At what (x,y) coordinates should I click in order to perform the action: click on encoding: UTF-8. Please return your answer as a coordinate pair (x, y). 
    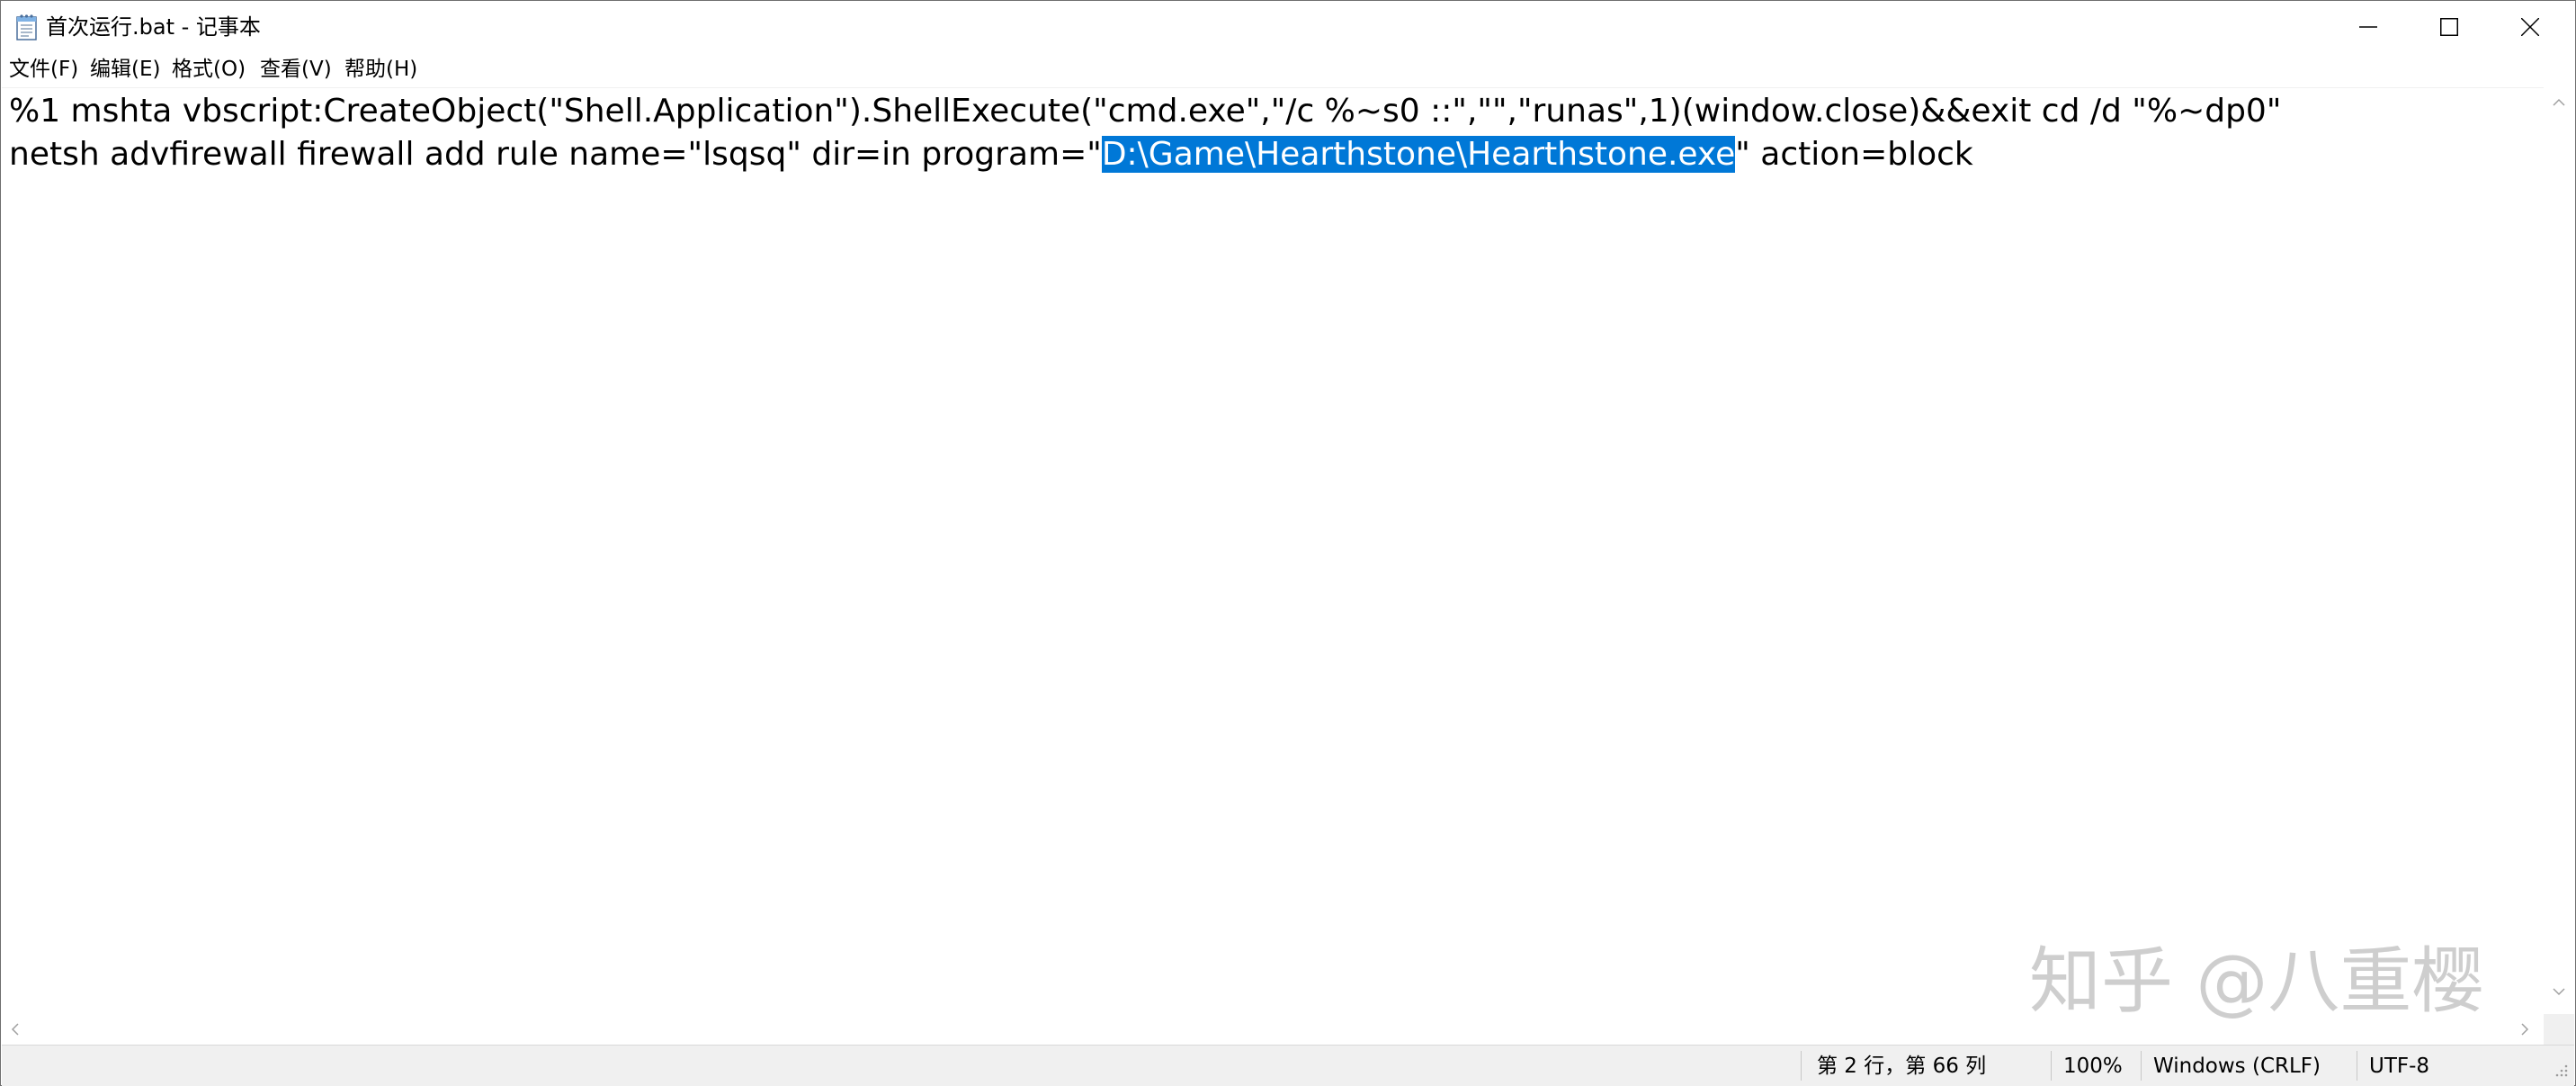
    Looking at the image, I should click on (2399, 1066).